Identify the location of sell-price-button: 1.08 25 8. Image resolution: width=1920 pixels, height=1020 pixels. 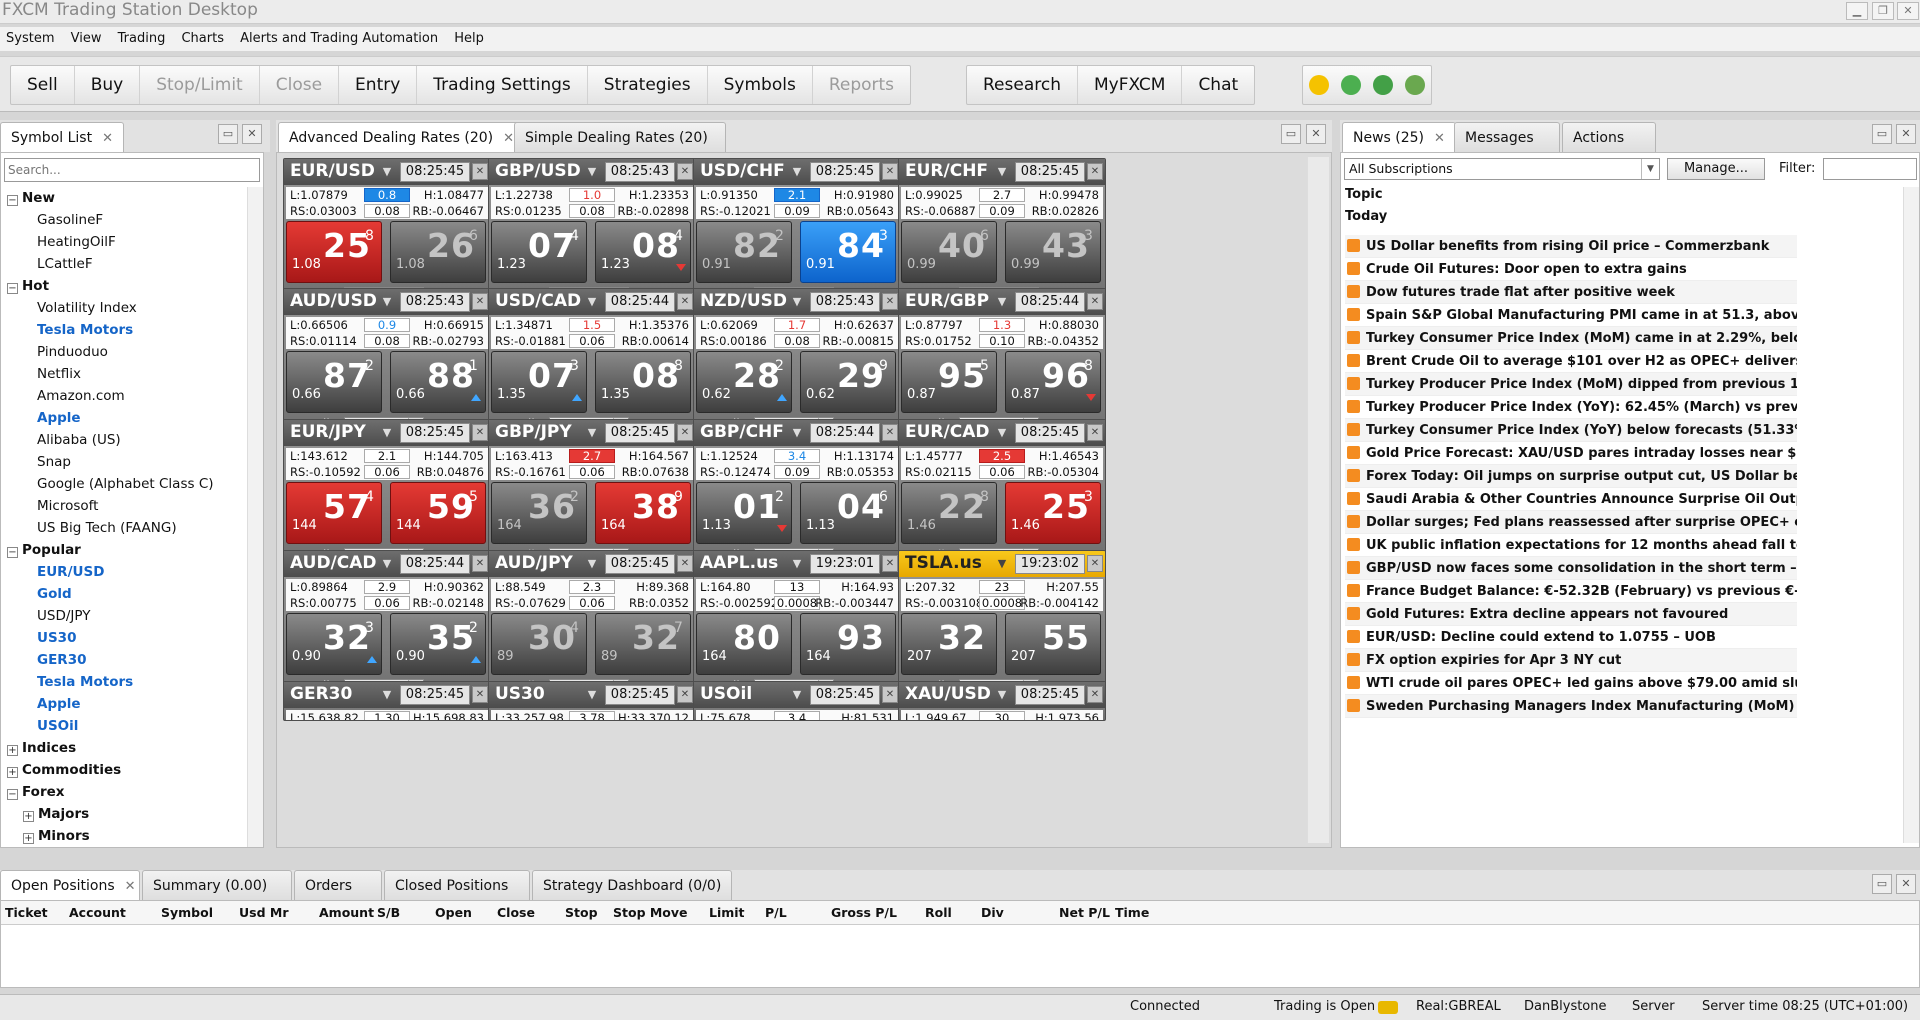
(334, 252).